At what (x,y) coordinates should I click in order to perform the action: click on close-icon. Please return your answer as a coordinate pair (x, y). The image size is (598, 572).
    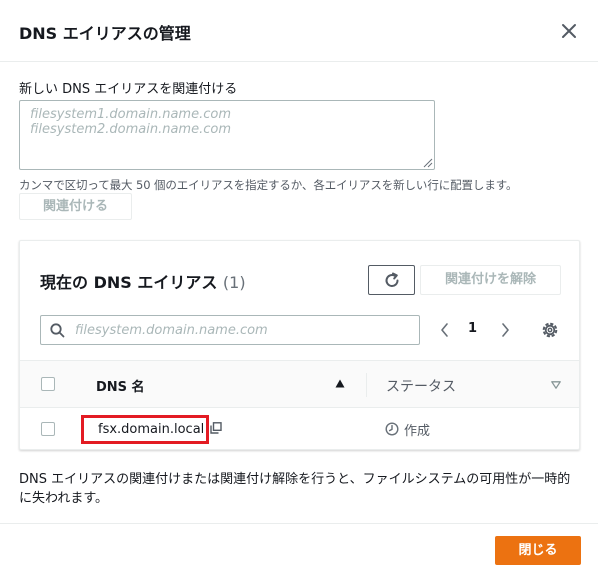
    Looking at the image, I should click on (569, 31).